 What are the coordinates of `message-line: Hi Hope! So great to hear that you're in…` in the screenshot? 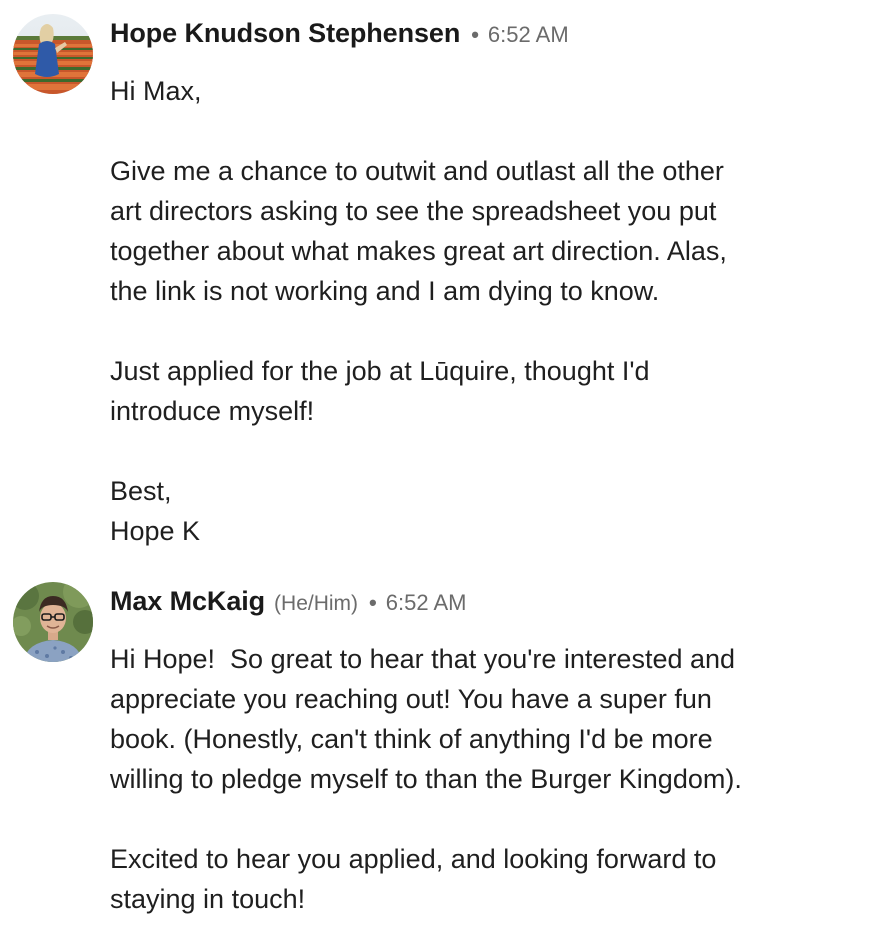 It's located at (423, 659).